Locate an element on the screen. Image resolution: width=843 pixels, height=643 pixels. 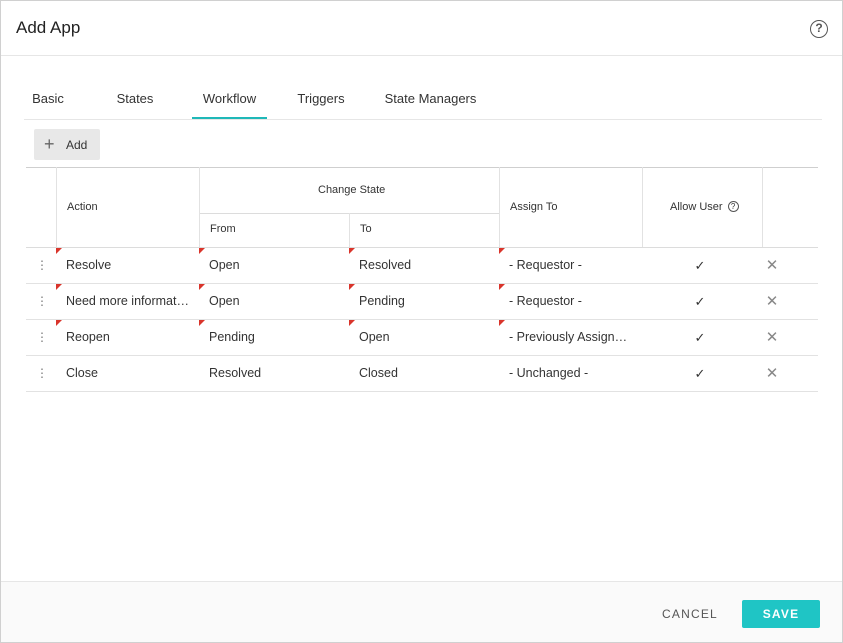
add-button: + Add is located at coordinates (67, 144).